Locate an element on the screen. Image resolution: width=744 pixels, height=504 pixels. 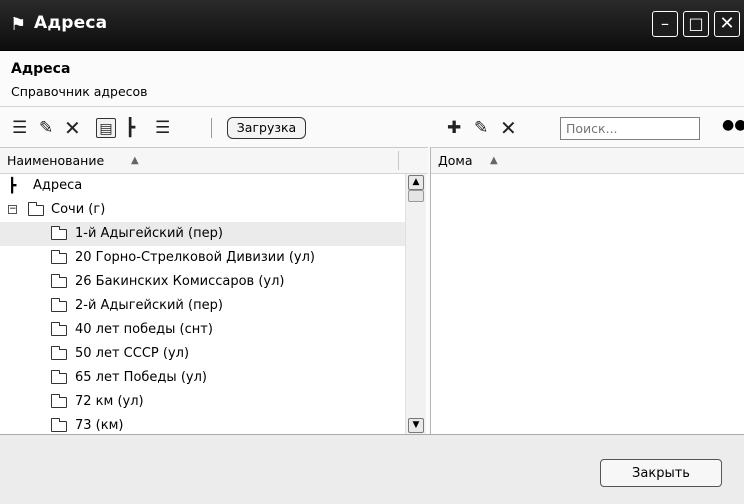
tree-item-street: 1-й Адыгейский (пер) is located at coordinates (202, 234).